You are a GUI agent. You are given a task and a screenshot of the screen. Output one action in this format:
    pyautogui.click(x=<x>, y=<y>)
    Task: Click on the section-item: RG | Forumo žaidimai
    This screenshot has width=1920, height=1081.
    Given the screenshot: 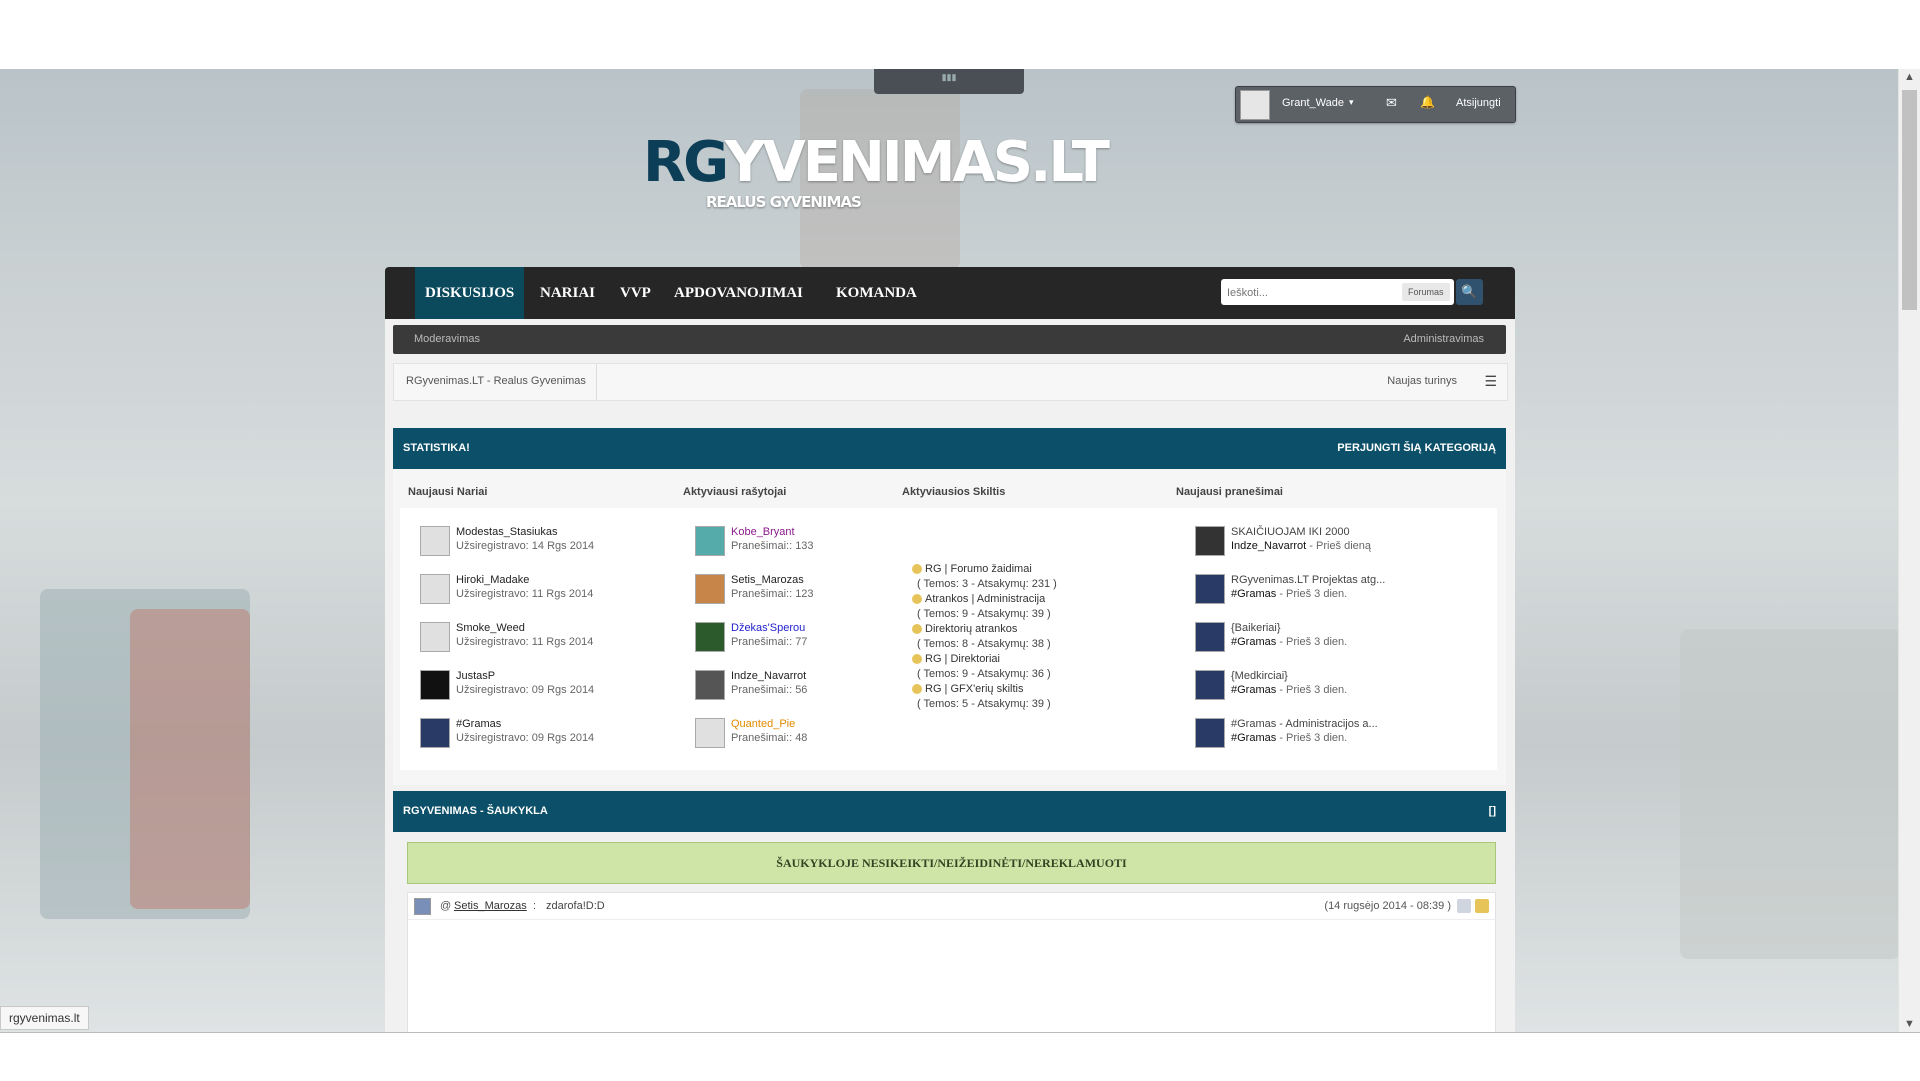 What is the action you would take?
    pyautogui.click(x=972, y=569)
    